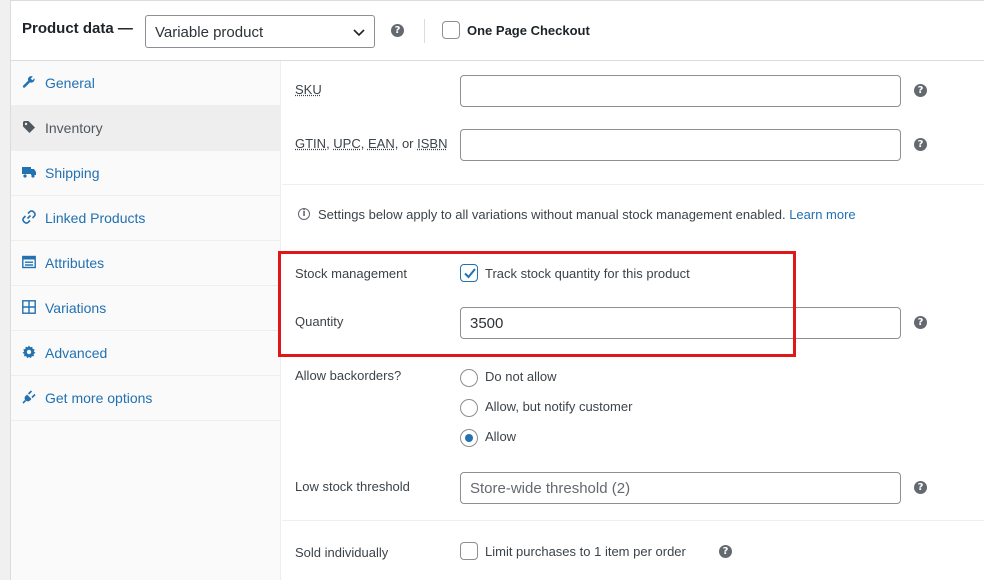 This screenshot has width=984, height=580. Describe the element at coordinates (352, 486) in the screenshot. I see `low-stock-label: Low stock threshold` at that location.